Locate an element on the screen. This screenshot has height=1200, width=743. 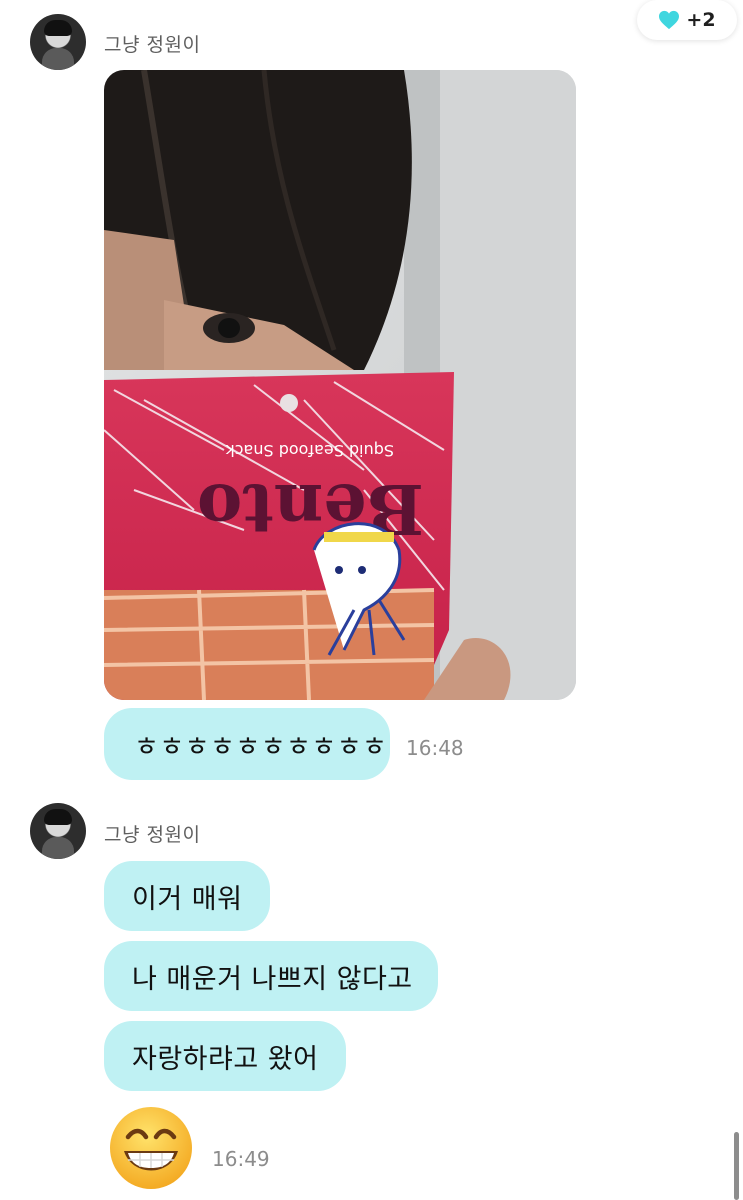
scrollbar is located at coordinates (736, 1166).